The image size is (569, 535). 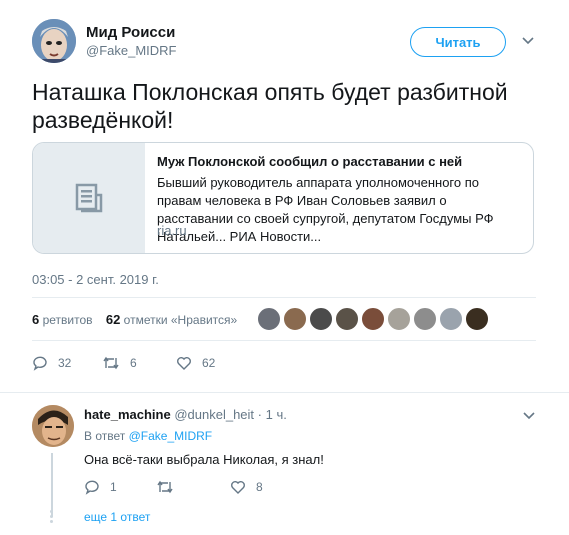 I want to click on avatar-comic-face-icon, so click(x=53, y=426).